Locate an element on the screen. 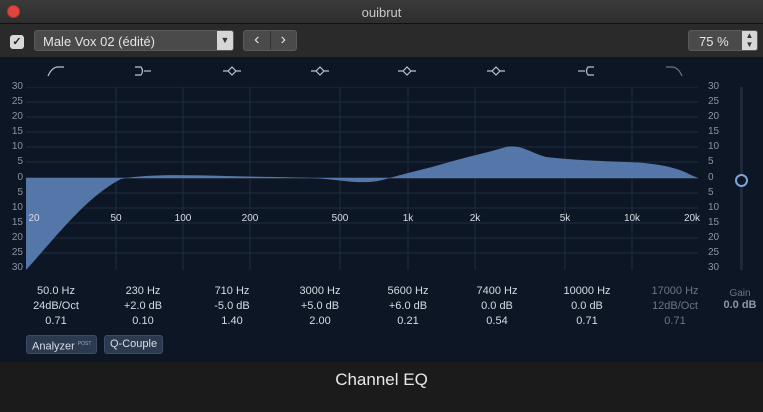 This screenshot has height=412, width=763. q-couple-button: Q-Couple is located at coordinates (134, 344).